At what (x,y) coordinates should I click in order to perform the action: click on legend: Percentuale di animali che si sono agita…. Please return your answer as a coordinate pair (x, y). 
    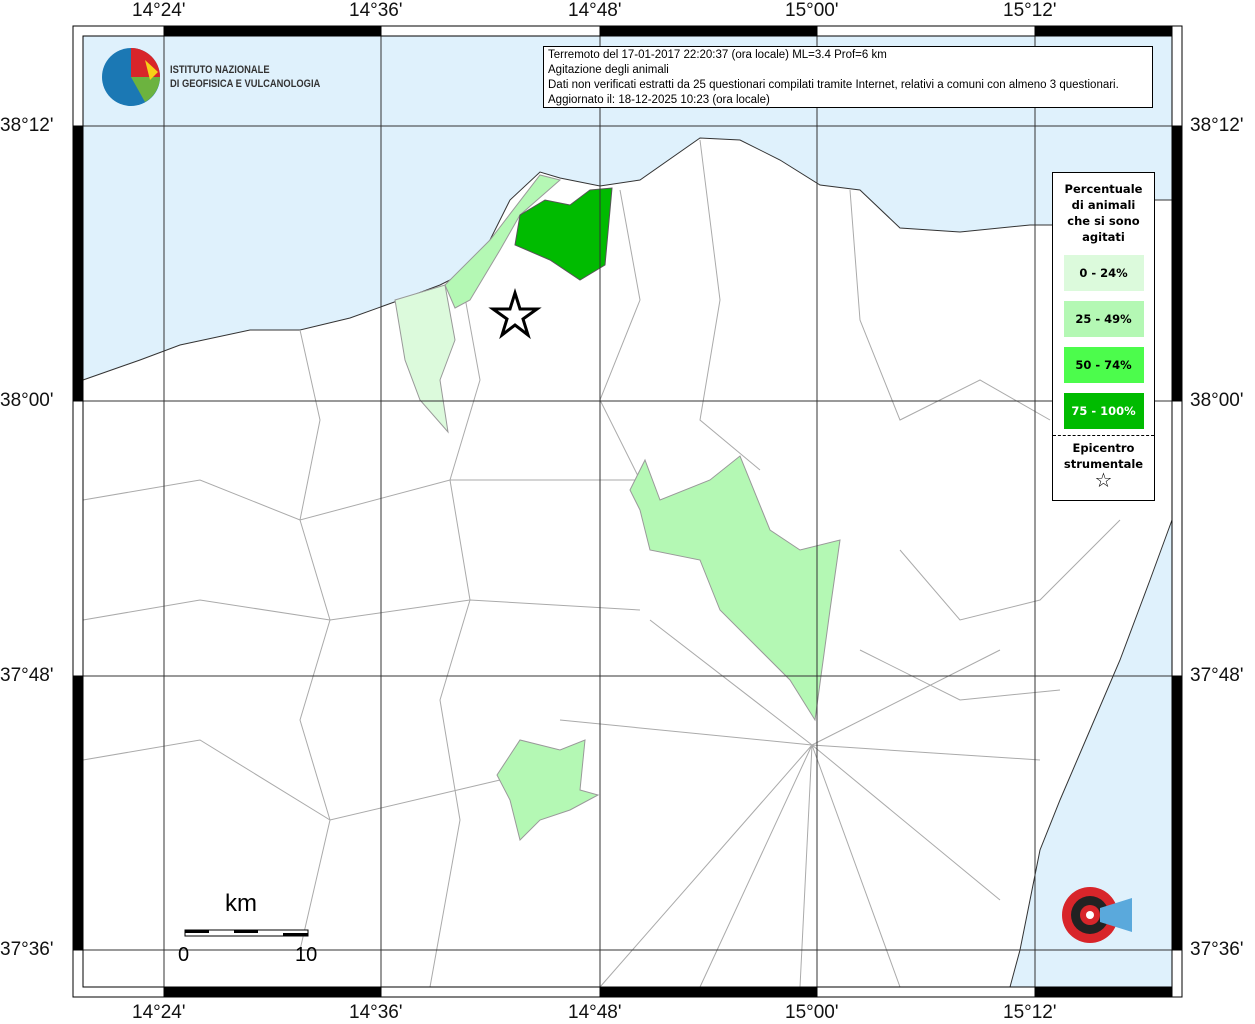
    Looking at the image, I should click on (1103, 336).